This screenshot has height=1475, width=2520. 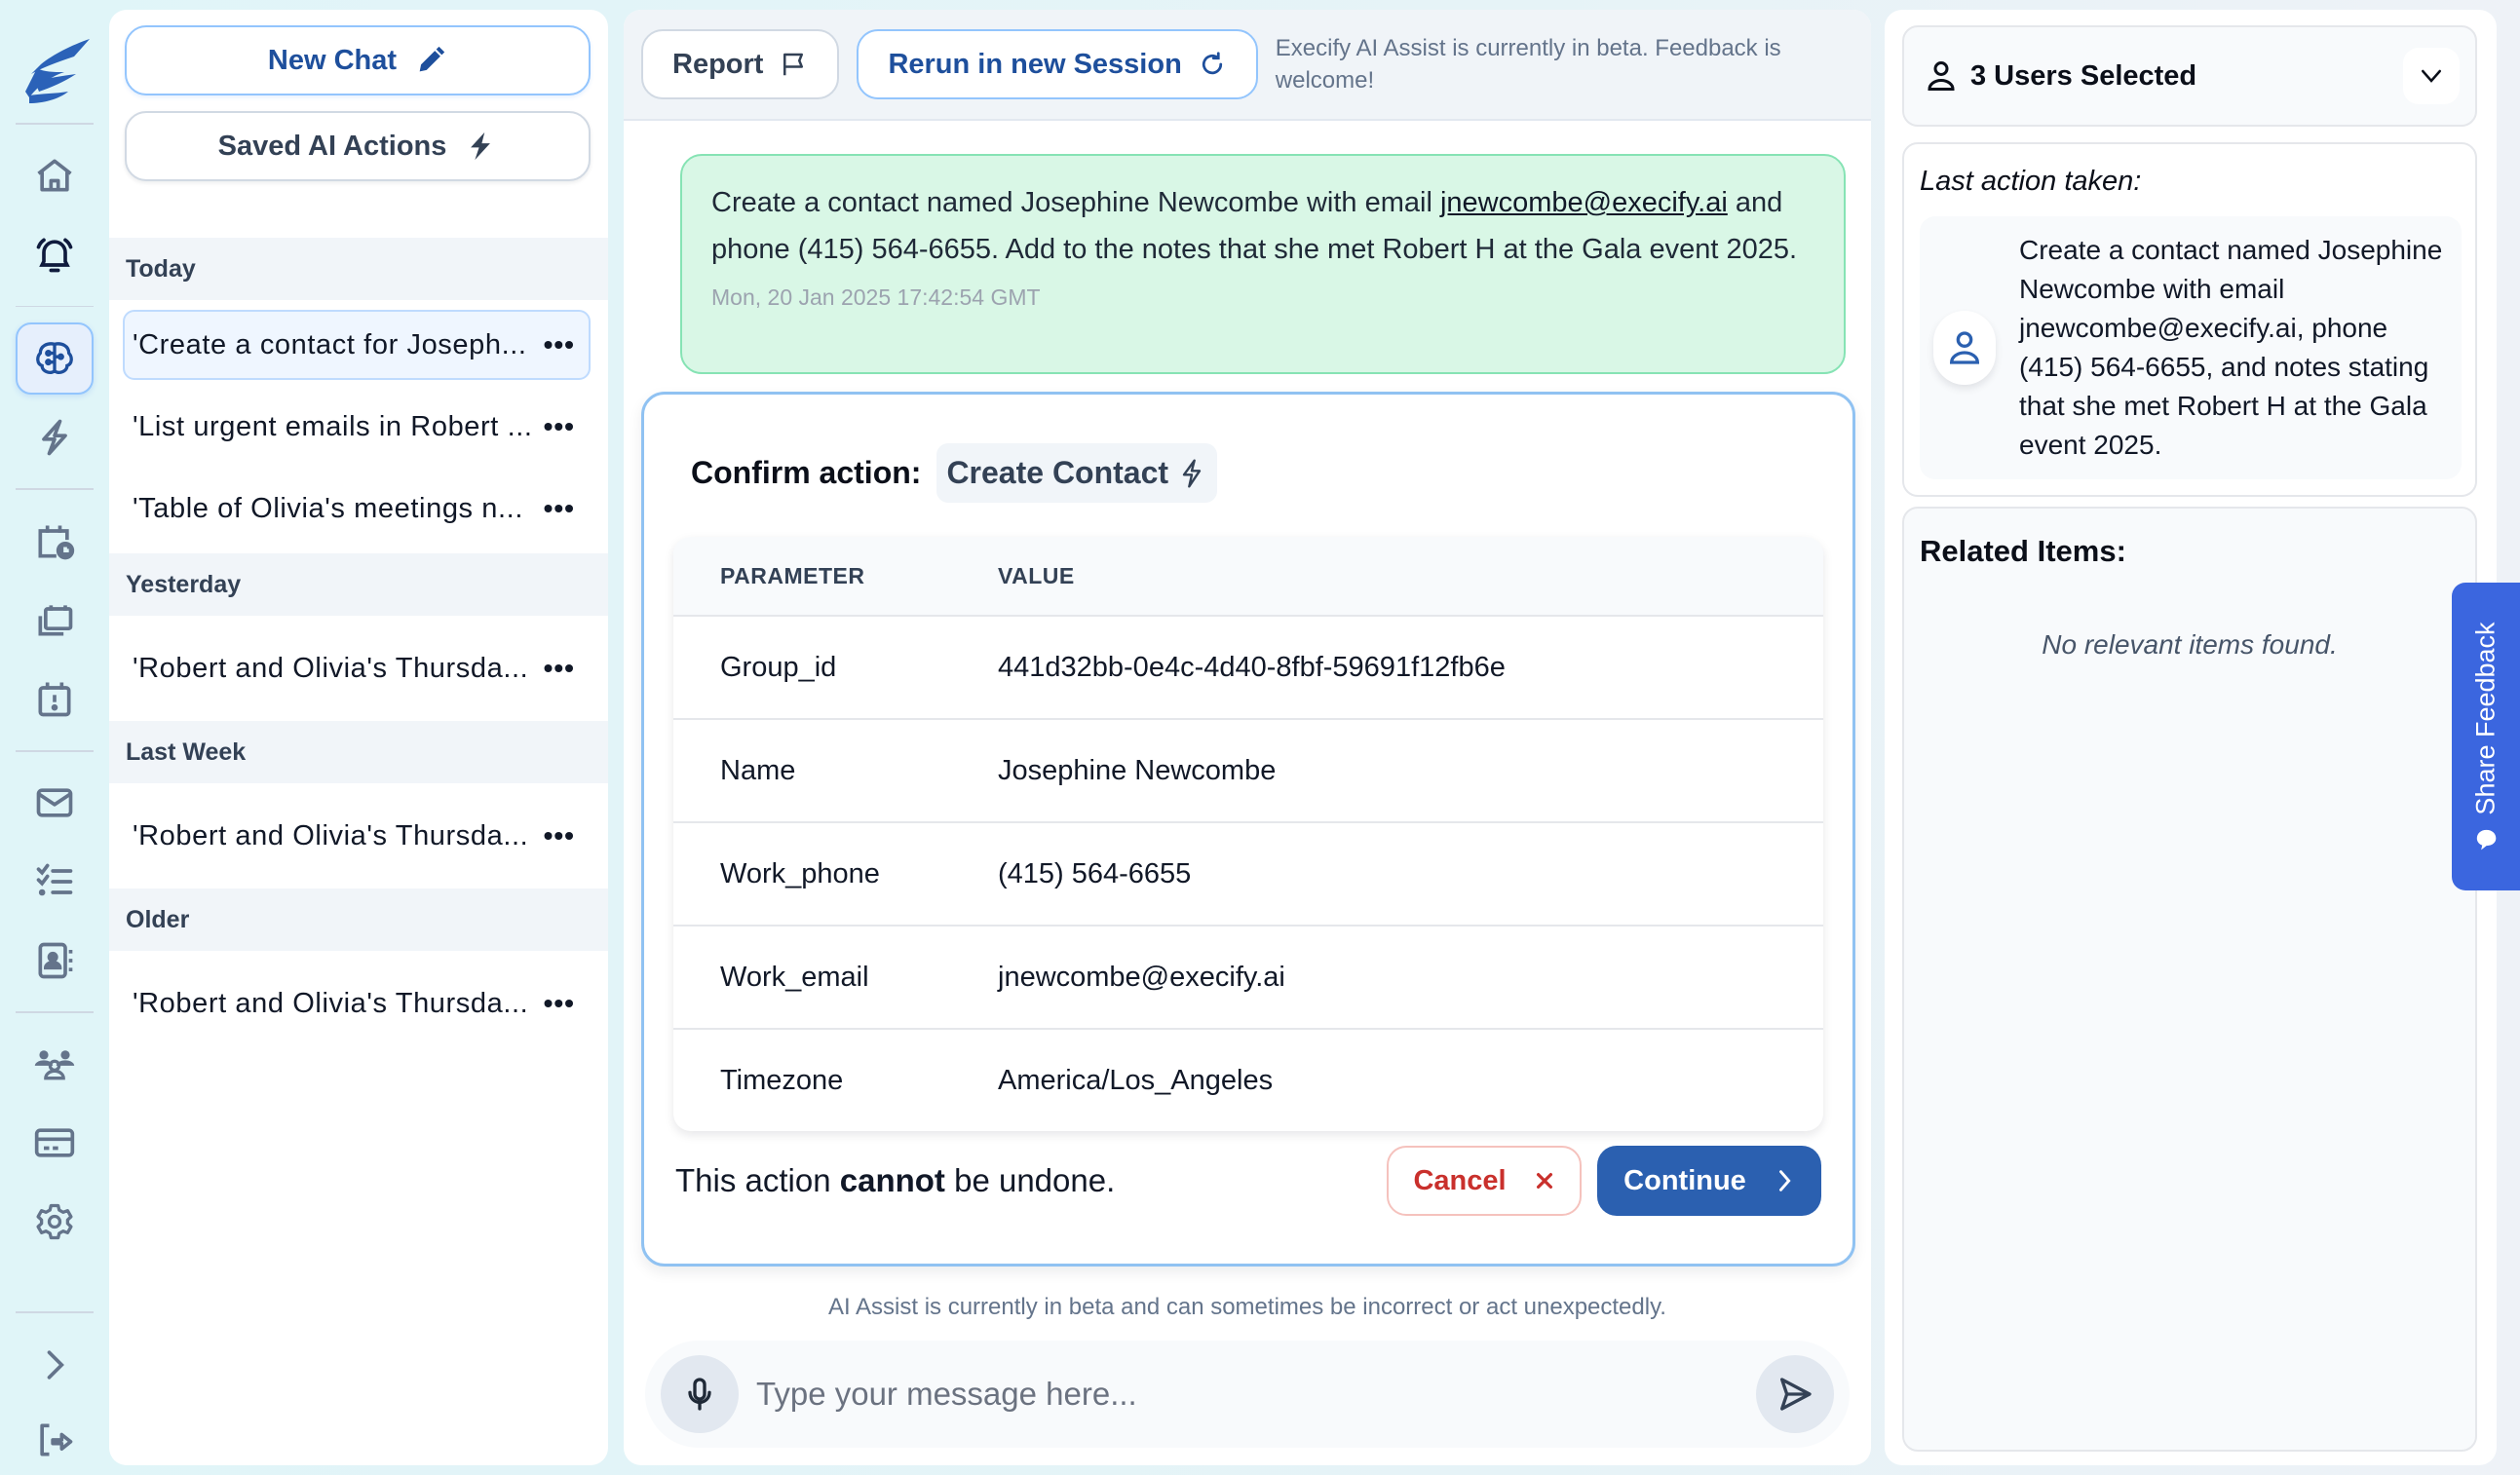 What do you see at coordinates (1077, 473) in the screenshot?
I see `action-name-chip: Create Contact` at bounding box center [1077, 473].